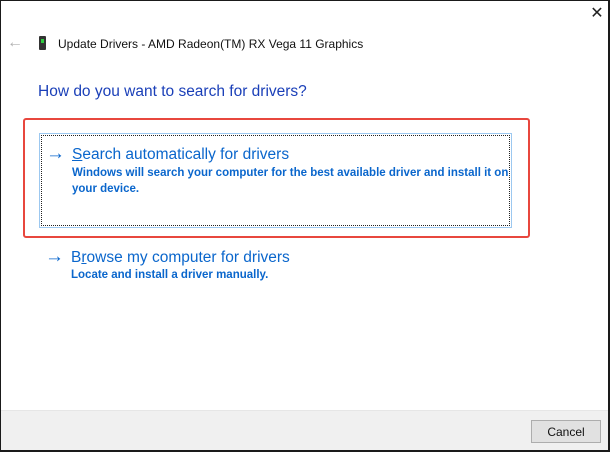  Describe the element at coordinates (304, 430) in the screenshot. I see `footer-bar: Cancel` at that location.